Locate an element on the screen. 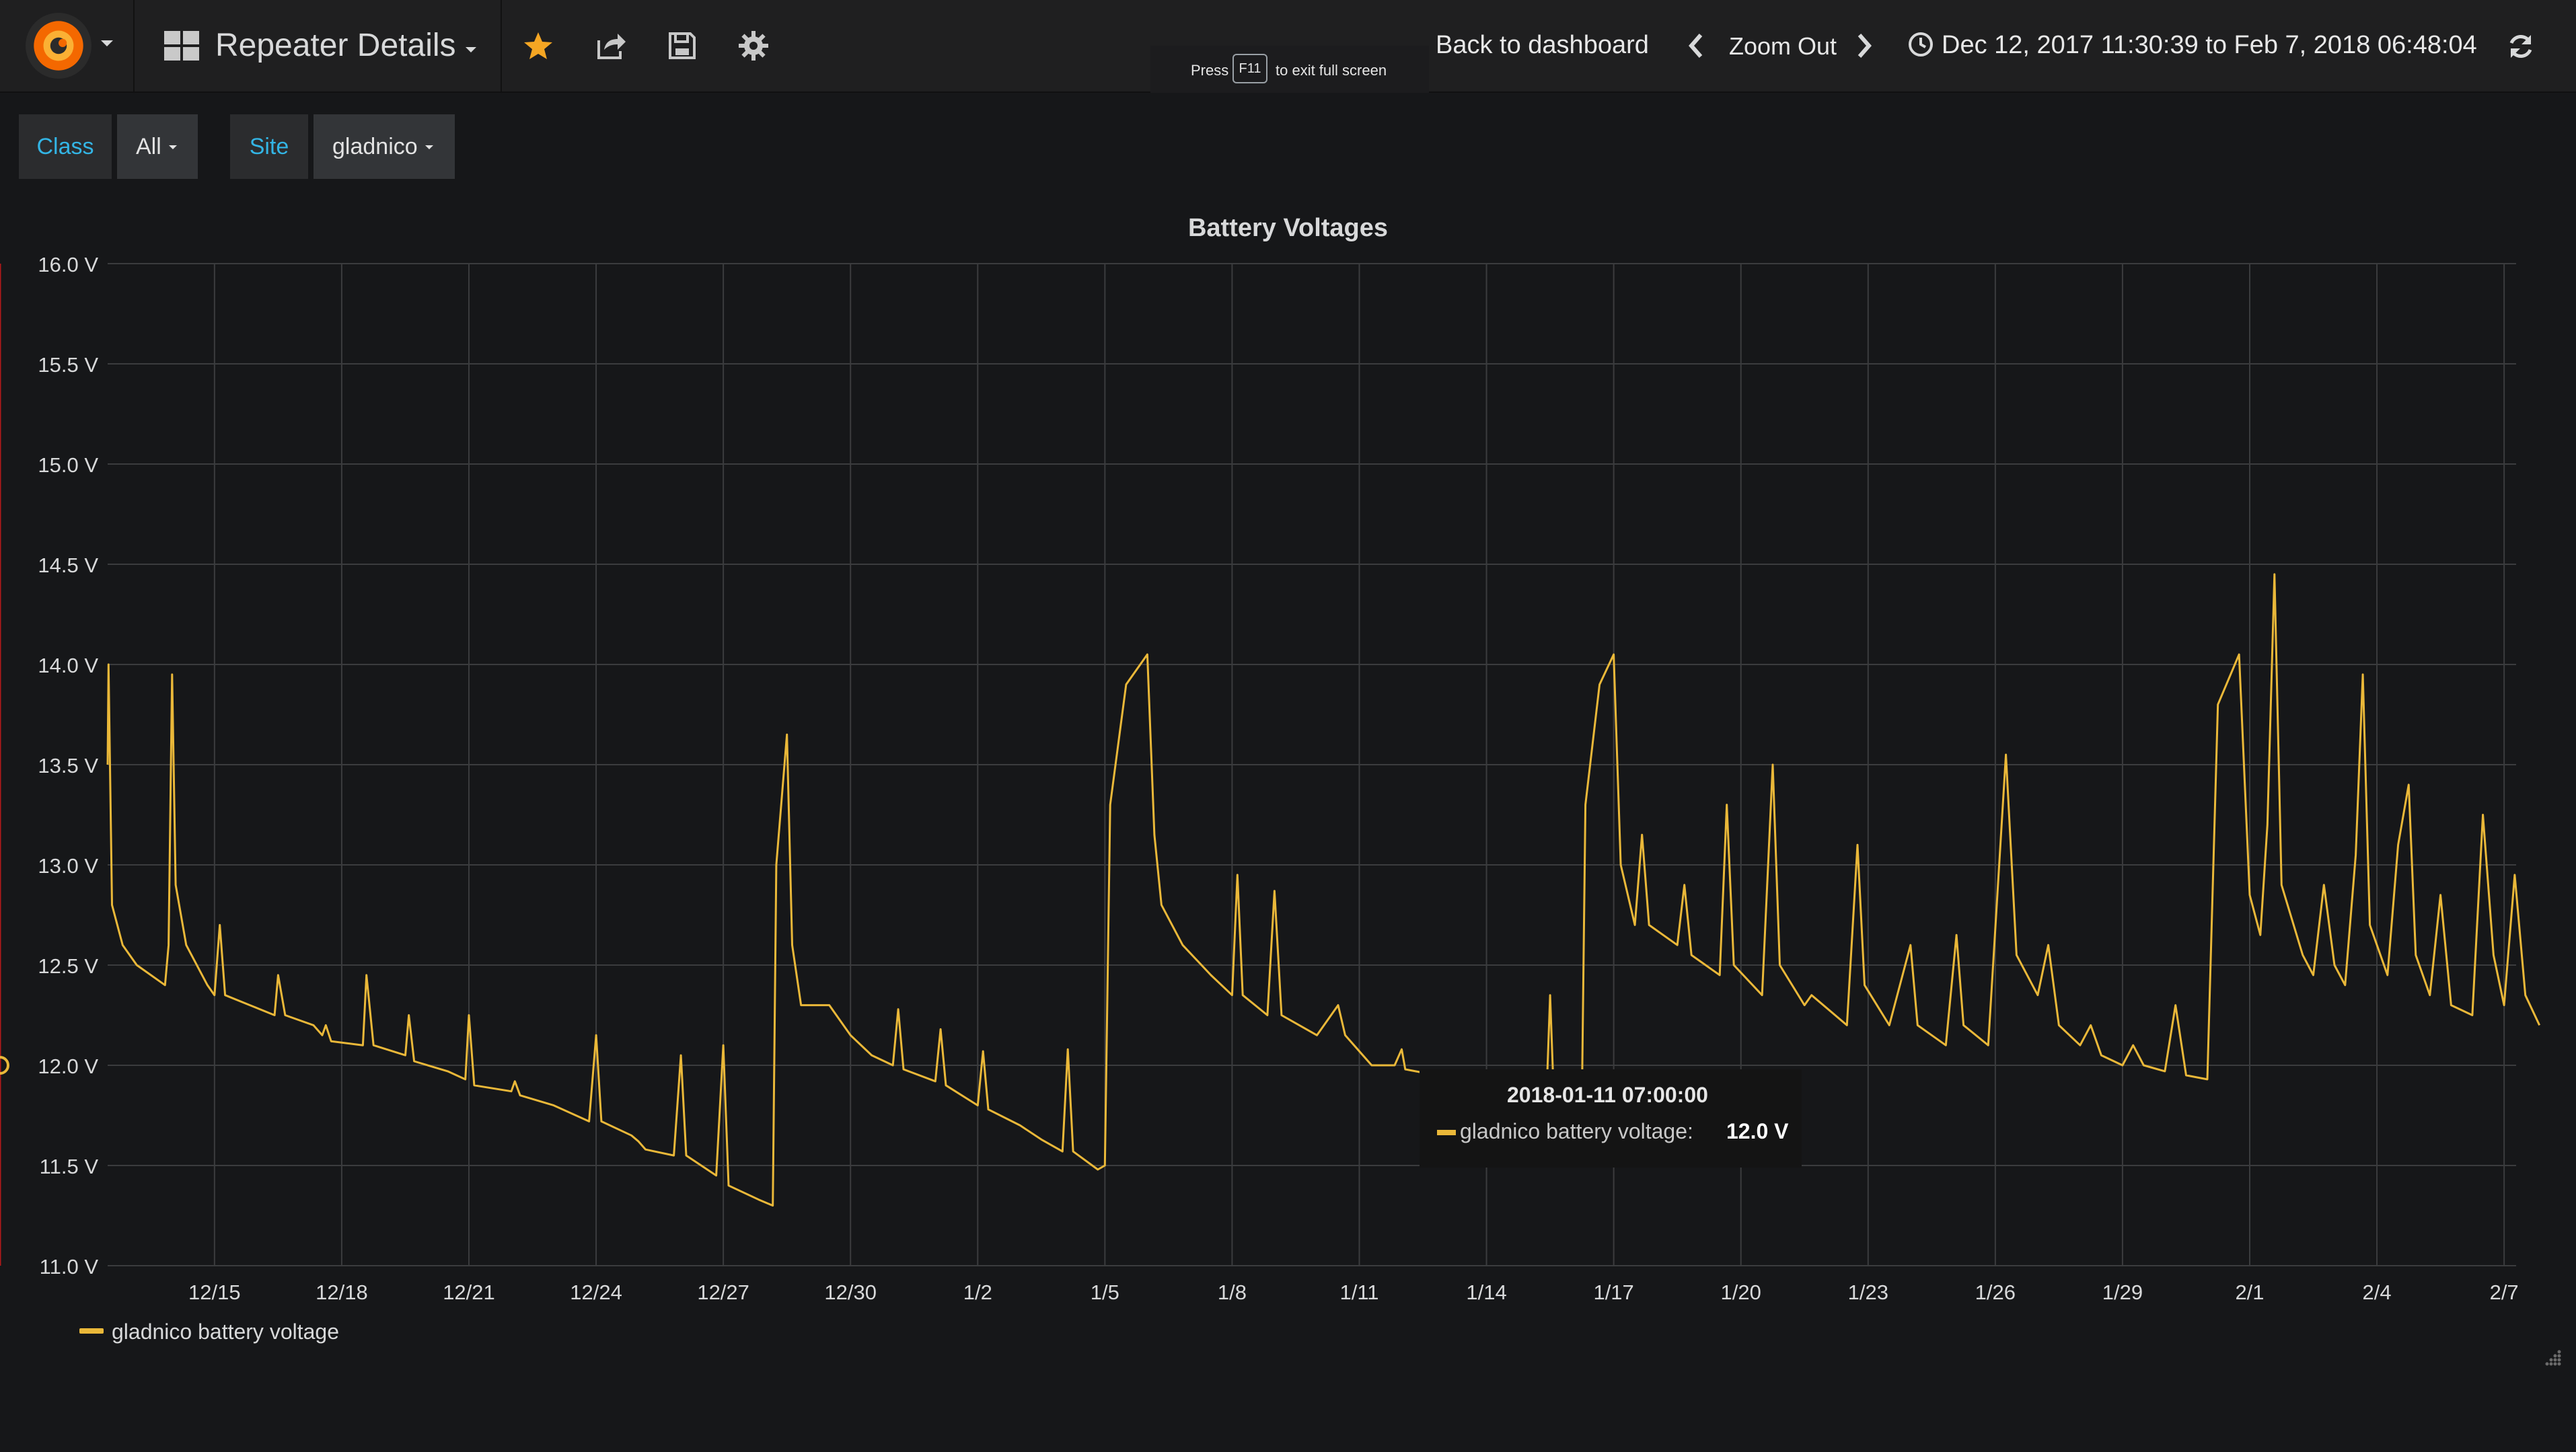 This screenshot has width=2576, height=1452. x-tick-label: 12/21 is located at coordinates (469, 1292).